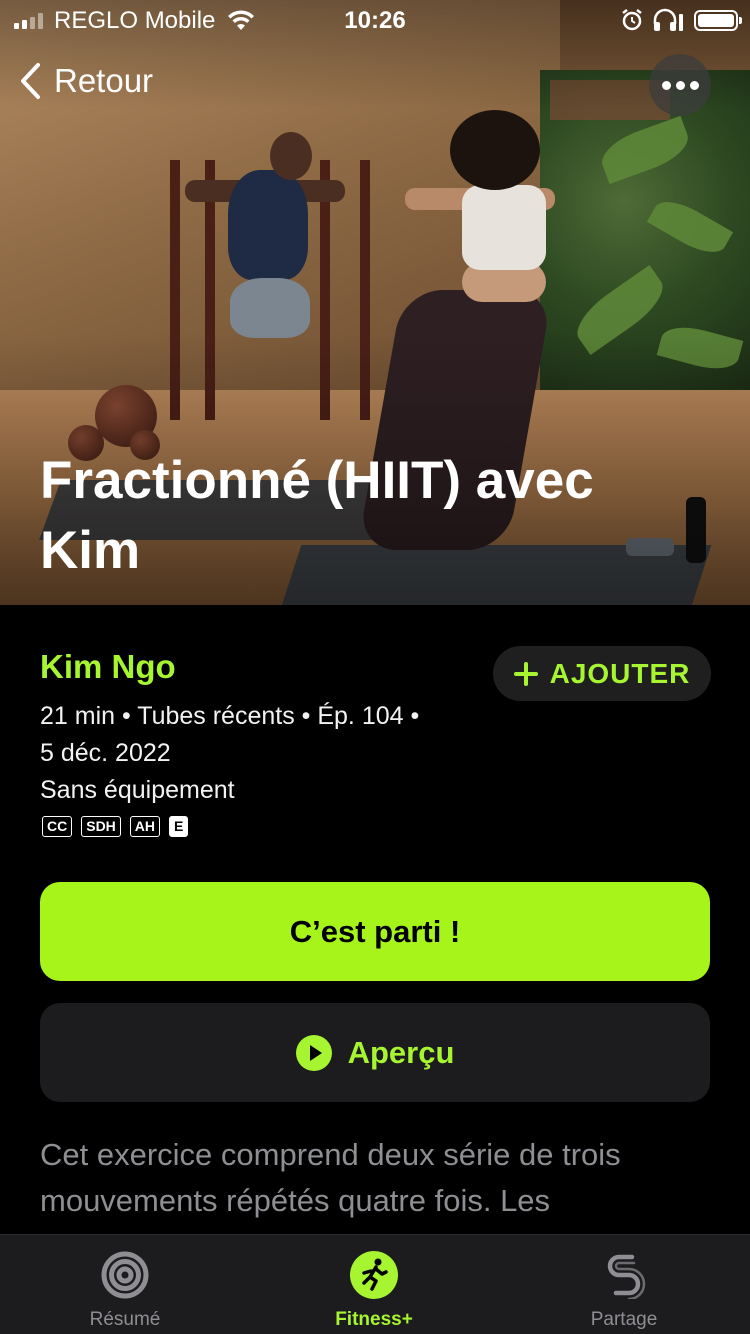 This screenshot has width=750, height=1334. Describe the element at coordinates (632, 20) in the screenshot. I see `alarm-icon` at that location.